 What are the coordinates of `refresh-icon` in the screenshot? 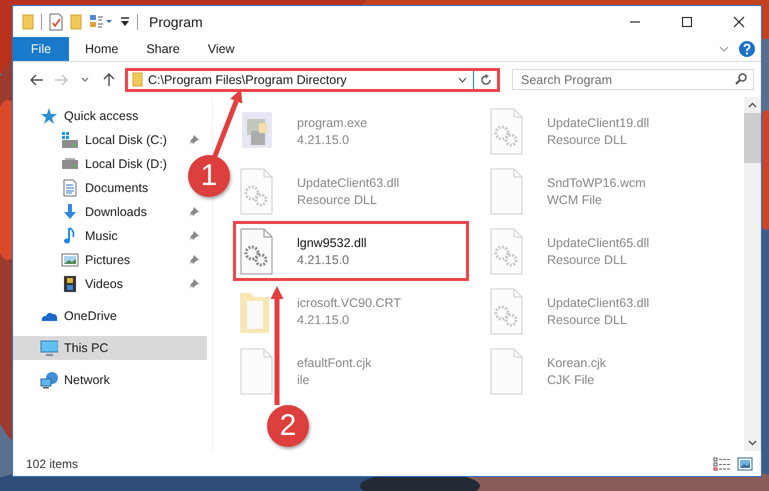 It's located at (486, 80).